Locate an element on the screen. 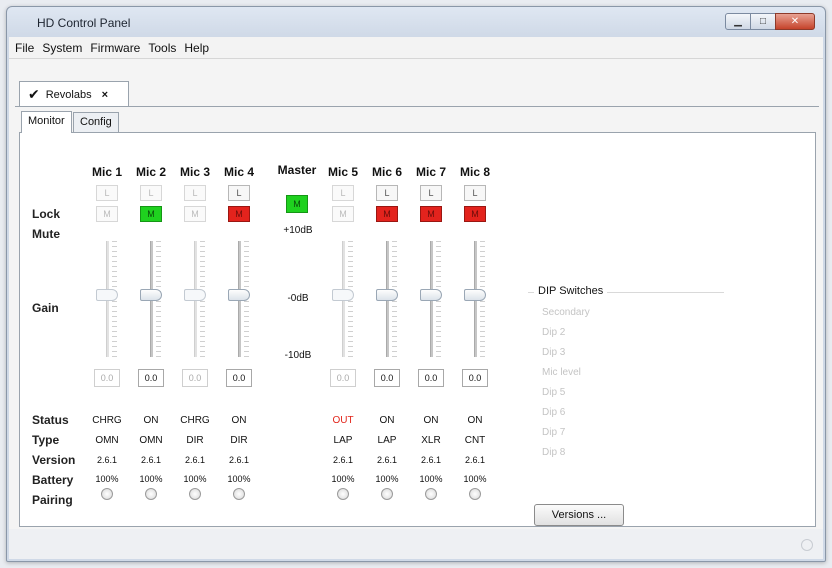 The image size is (832, 568). menu-file: File is located at coordinates (24, 48).